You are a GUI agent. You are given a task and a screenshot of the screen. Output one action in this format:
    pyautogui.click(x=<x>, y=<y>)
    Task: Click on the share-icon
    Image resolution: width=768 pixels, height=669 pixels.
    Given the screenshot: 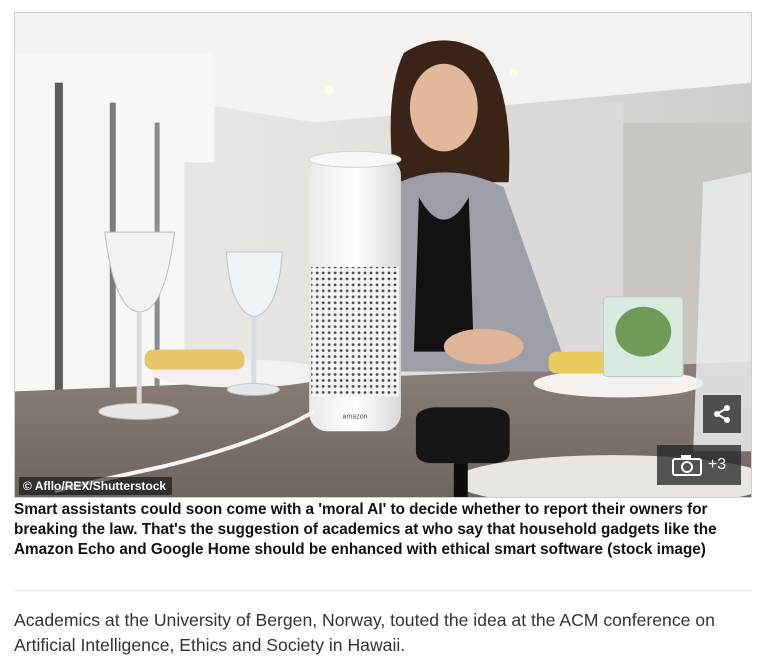 What is the action you would take?
    pyautogui.click(x=722, y=414)
    